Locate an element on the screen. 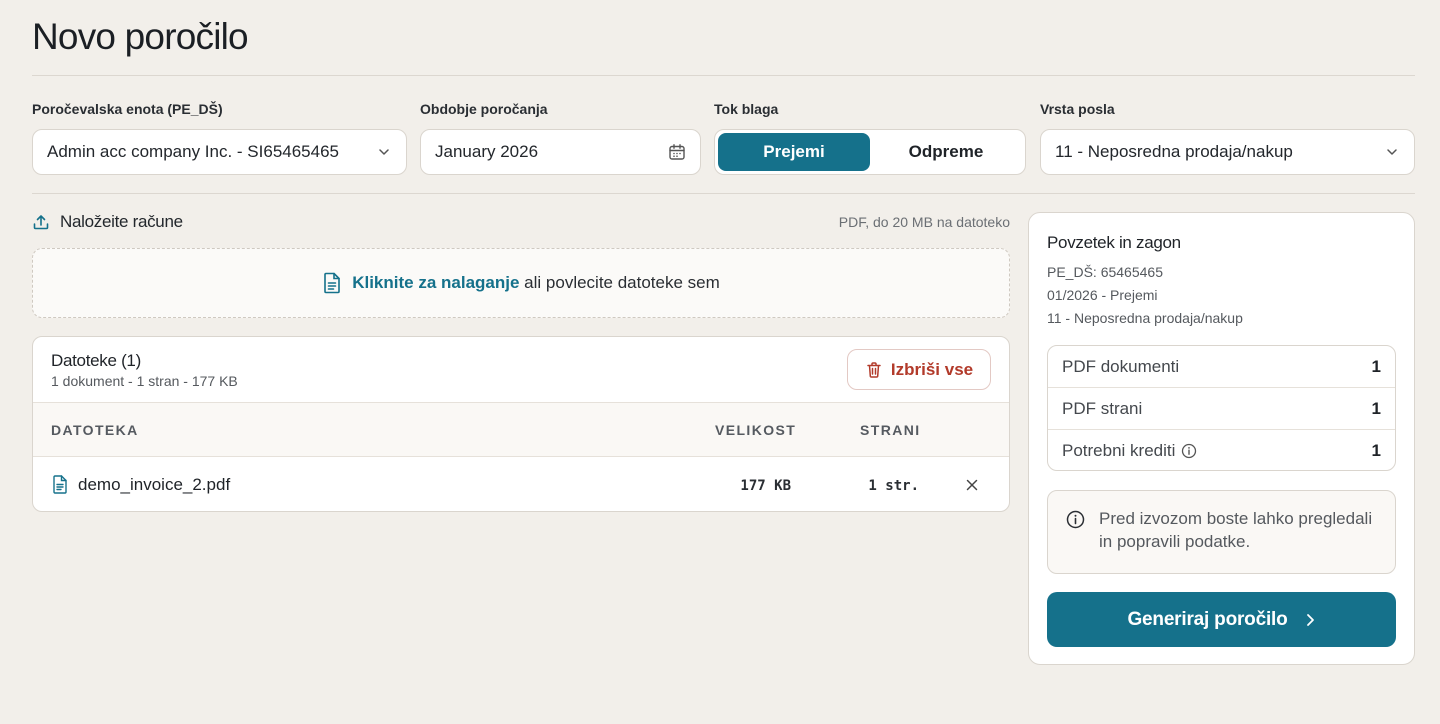 Image resolution: width=1440 pixels, height=724 pixels. unit-label: Poročevalska enota (PE_DŠ) is located at coordinates (127, 109).